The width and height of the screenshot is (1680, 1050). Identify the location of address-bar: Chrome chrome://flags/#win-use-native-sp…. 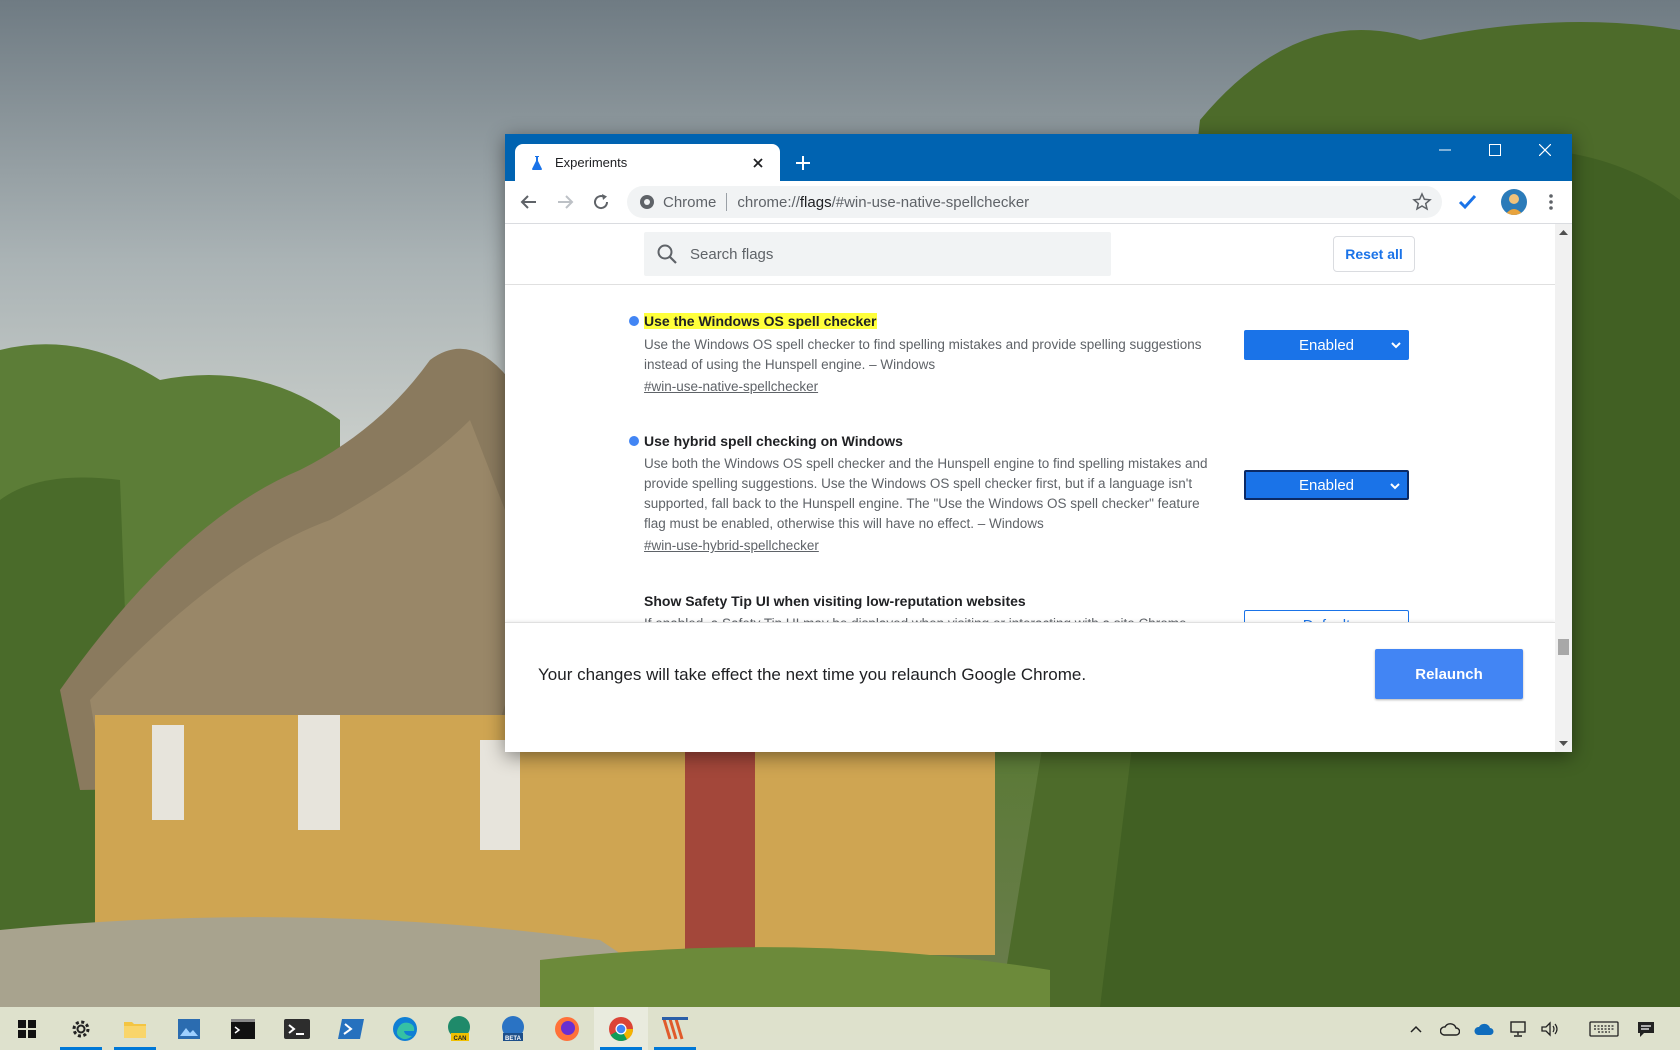
(1034, 202).